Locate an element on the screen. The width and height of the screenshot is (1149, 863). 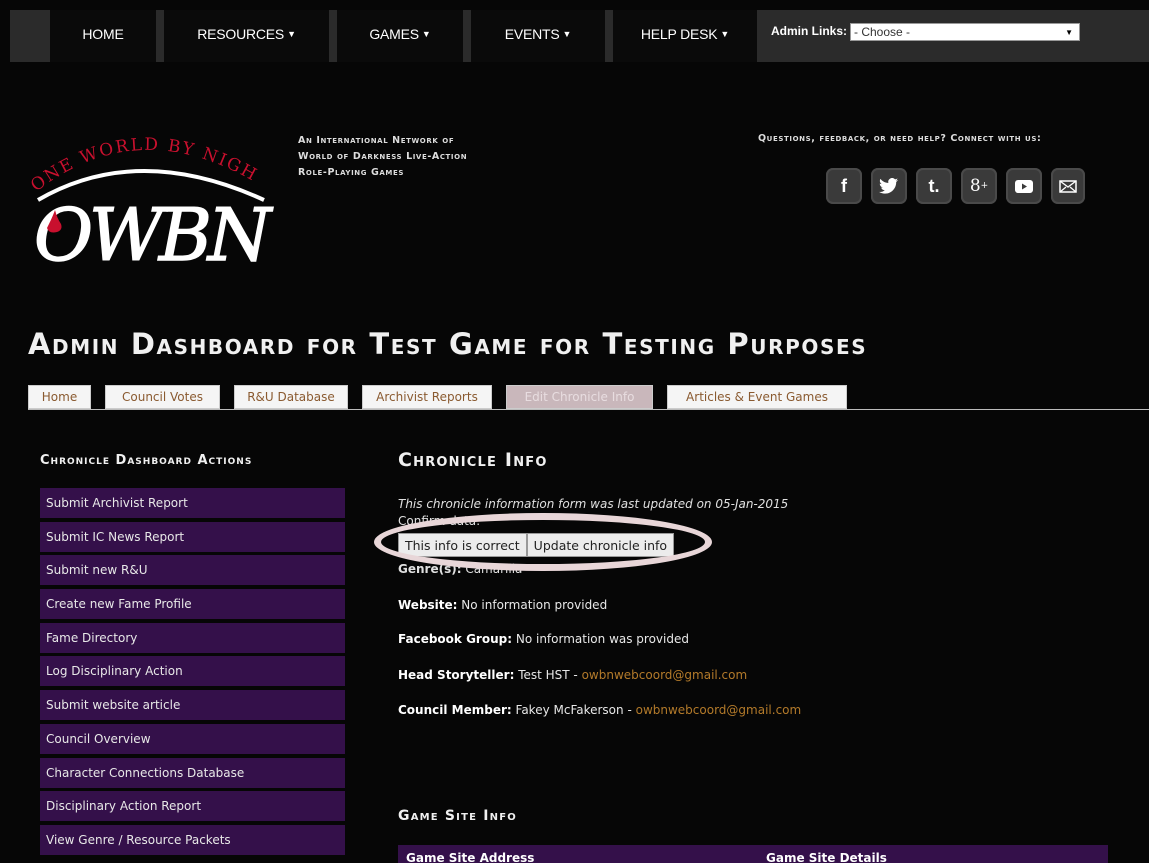
tagline-line: Role-Playing Games is located at coordinates (351, 172).